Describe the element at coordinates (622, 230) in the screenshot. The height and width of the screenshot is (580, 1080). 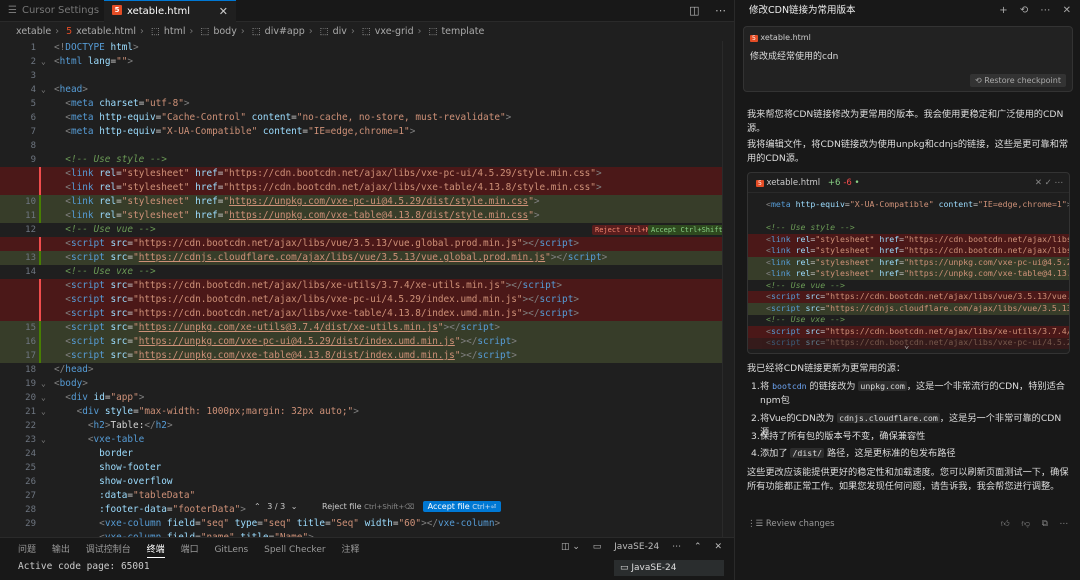
I see `reject-change-button: Reject Ctrl+N` at that location.